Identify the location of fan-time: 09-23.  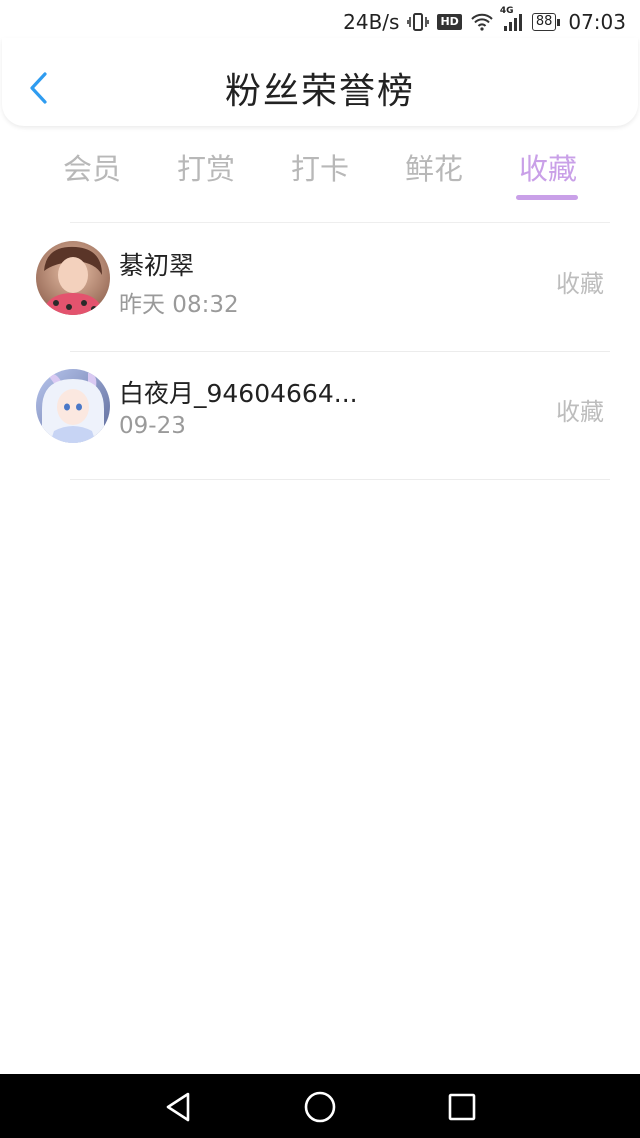
(152, 426).